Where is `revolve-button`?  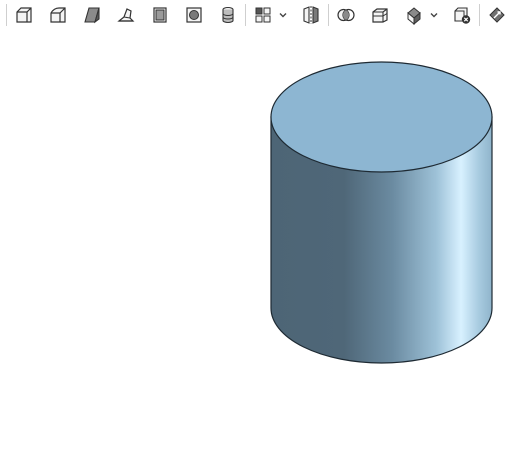
revolve-button is located at coordinates (58, 15).